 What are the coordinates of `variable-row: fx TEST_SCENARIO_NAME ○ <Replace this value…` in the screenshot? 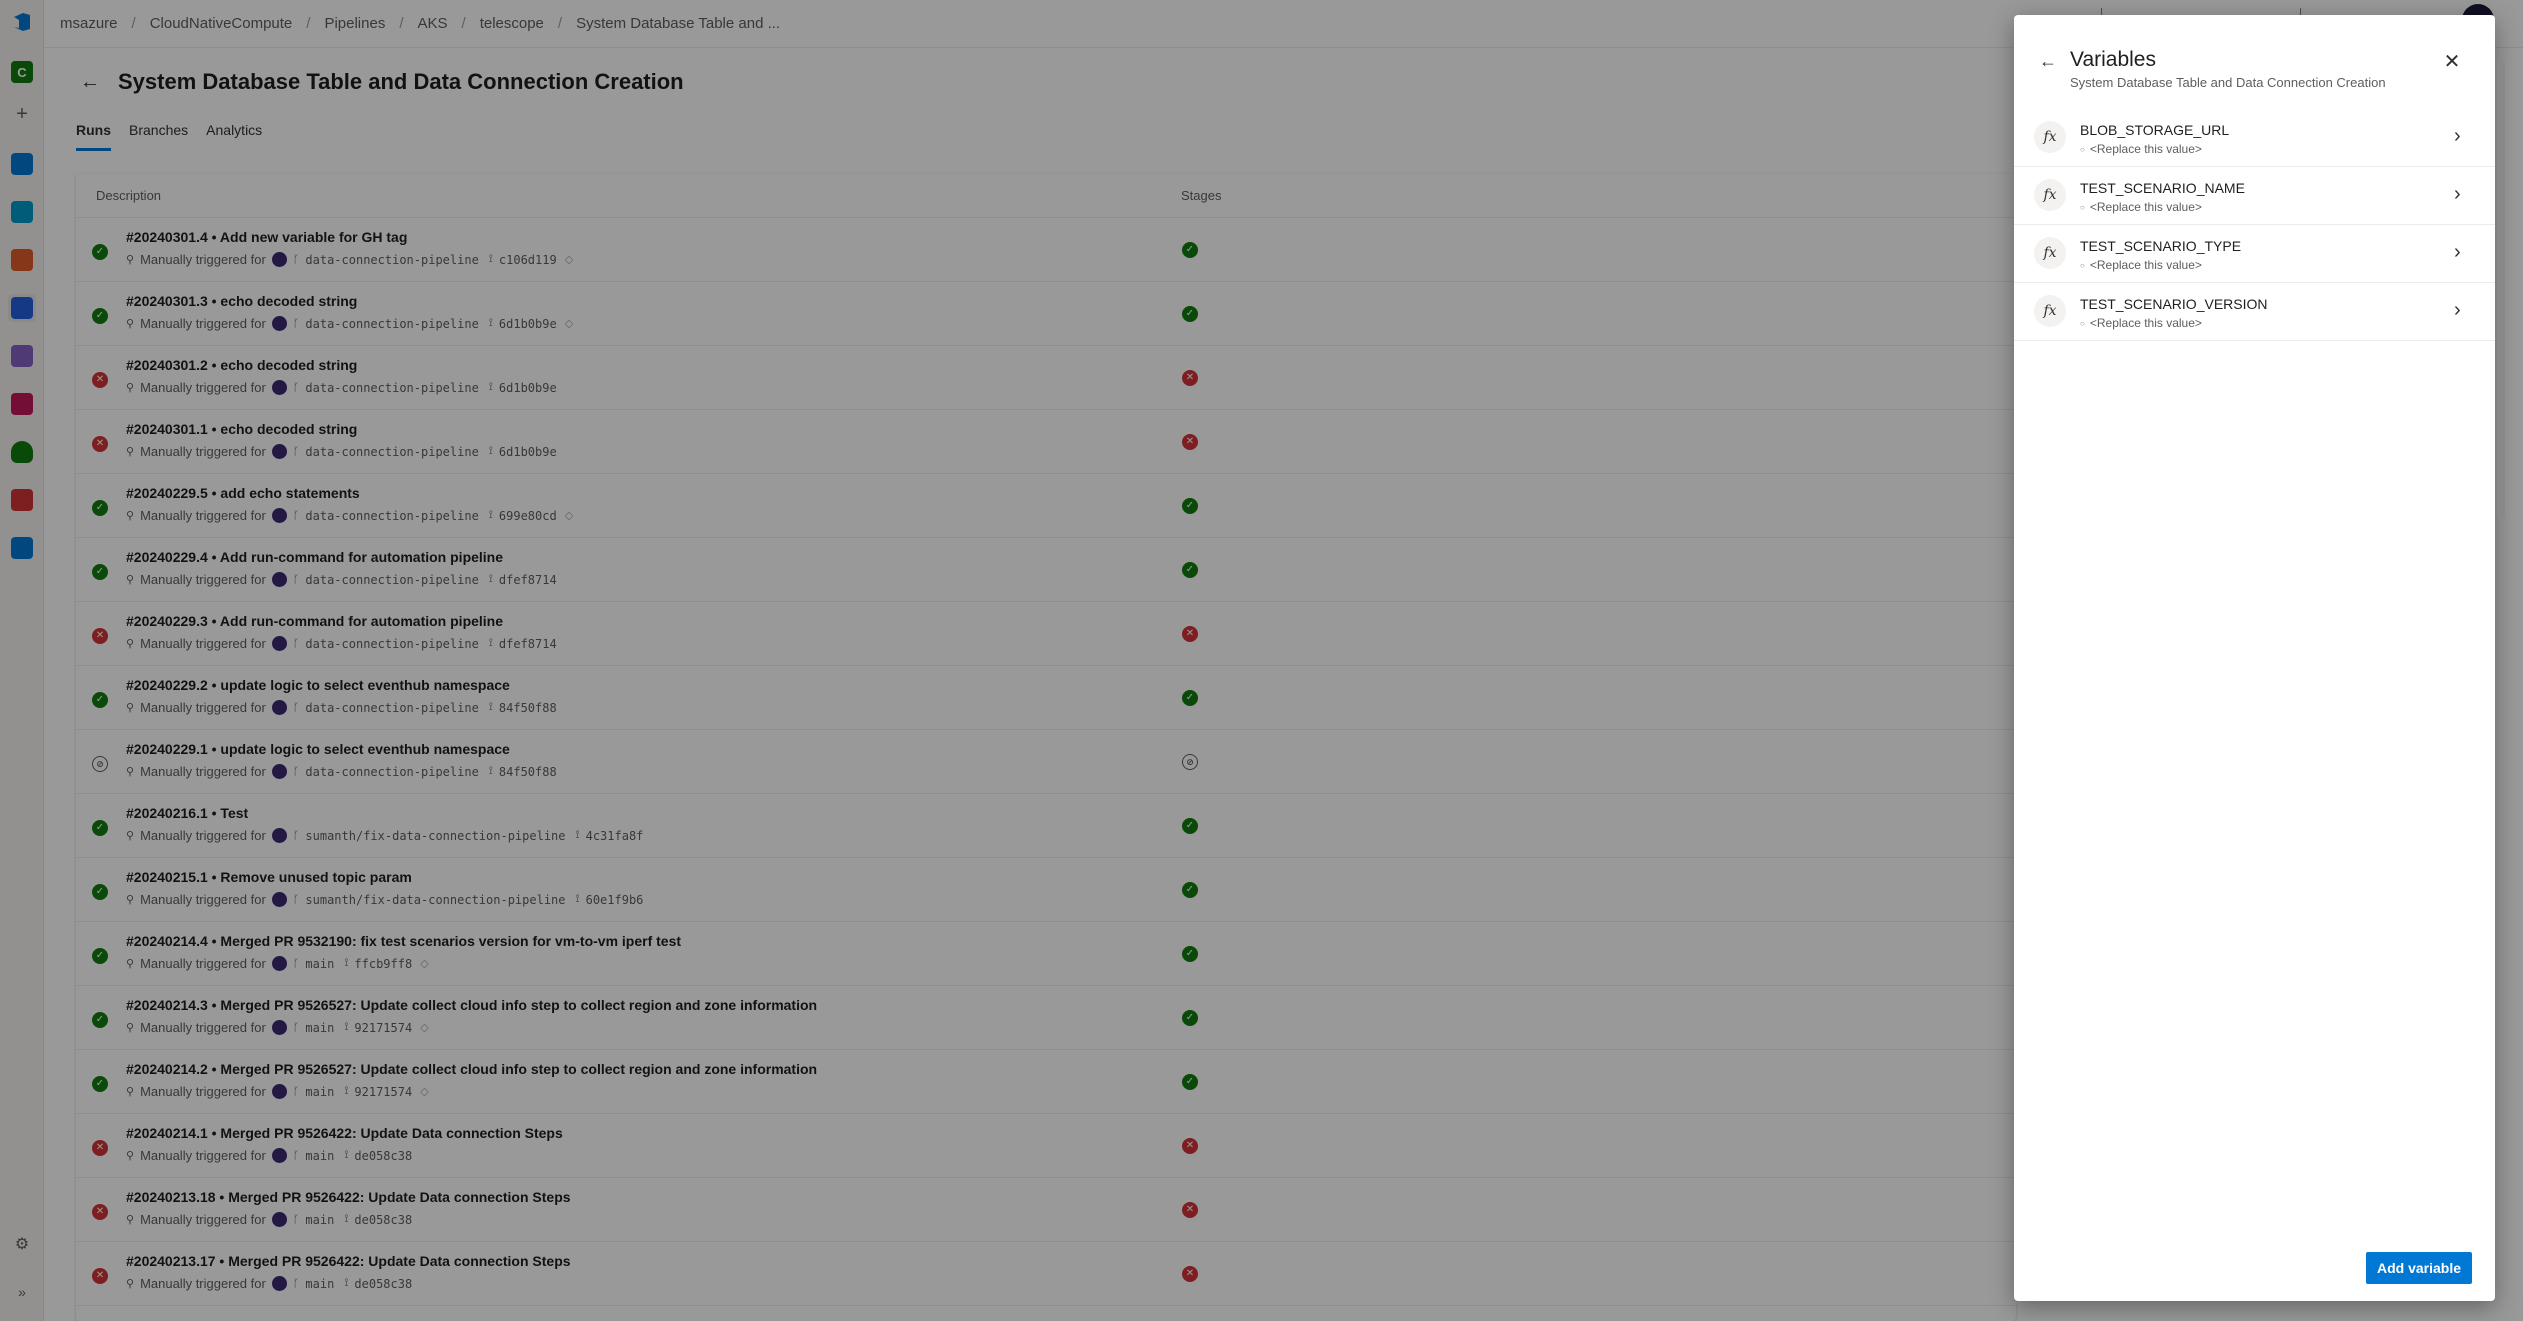 It's located at (2254, 196).